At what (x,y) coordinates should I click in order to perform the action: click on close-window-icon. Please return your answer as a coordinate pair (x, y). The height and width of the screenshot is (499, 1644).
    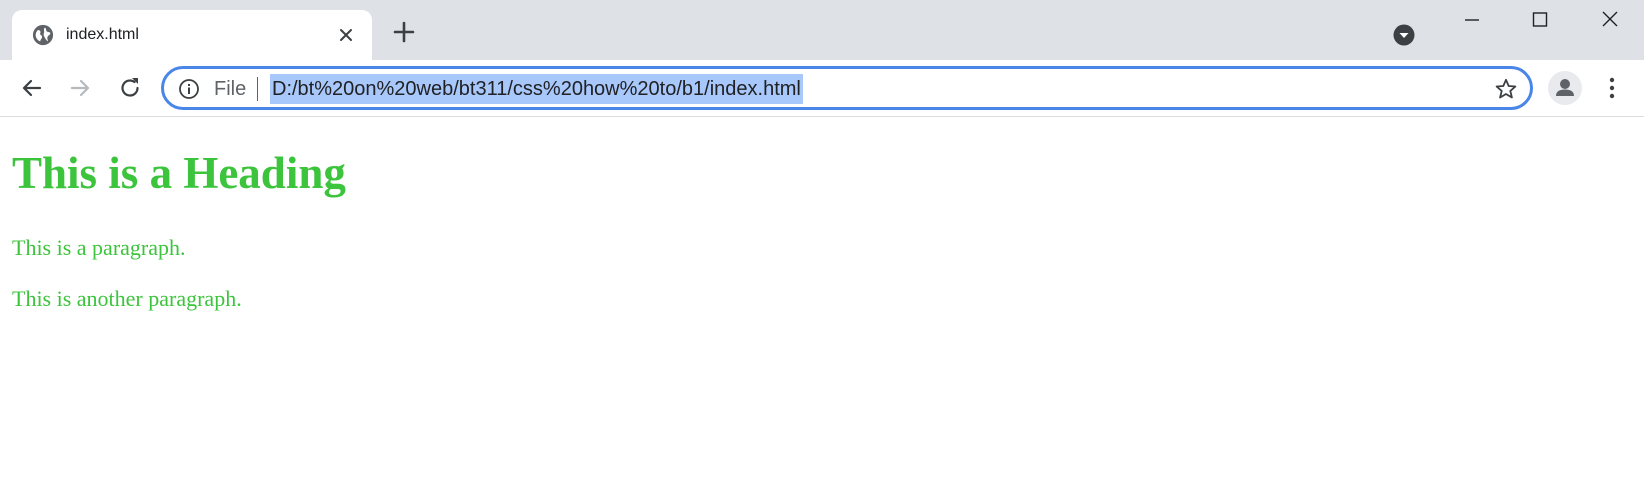
    Looking at the image, I should click on (1610, 20).